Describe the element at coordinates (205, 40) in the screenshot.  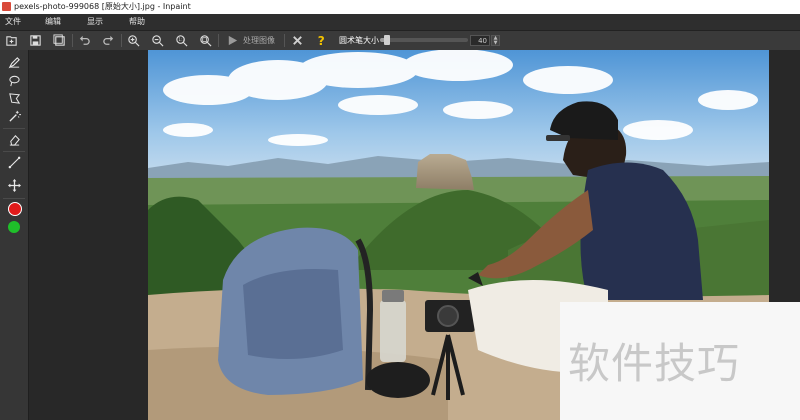
I see `zoom-fit-icon` at that location.